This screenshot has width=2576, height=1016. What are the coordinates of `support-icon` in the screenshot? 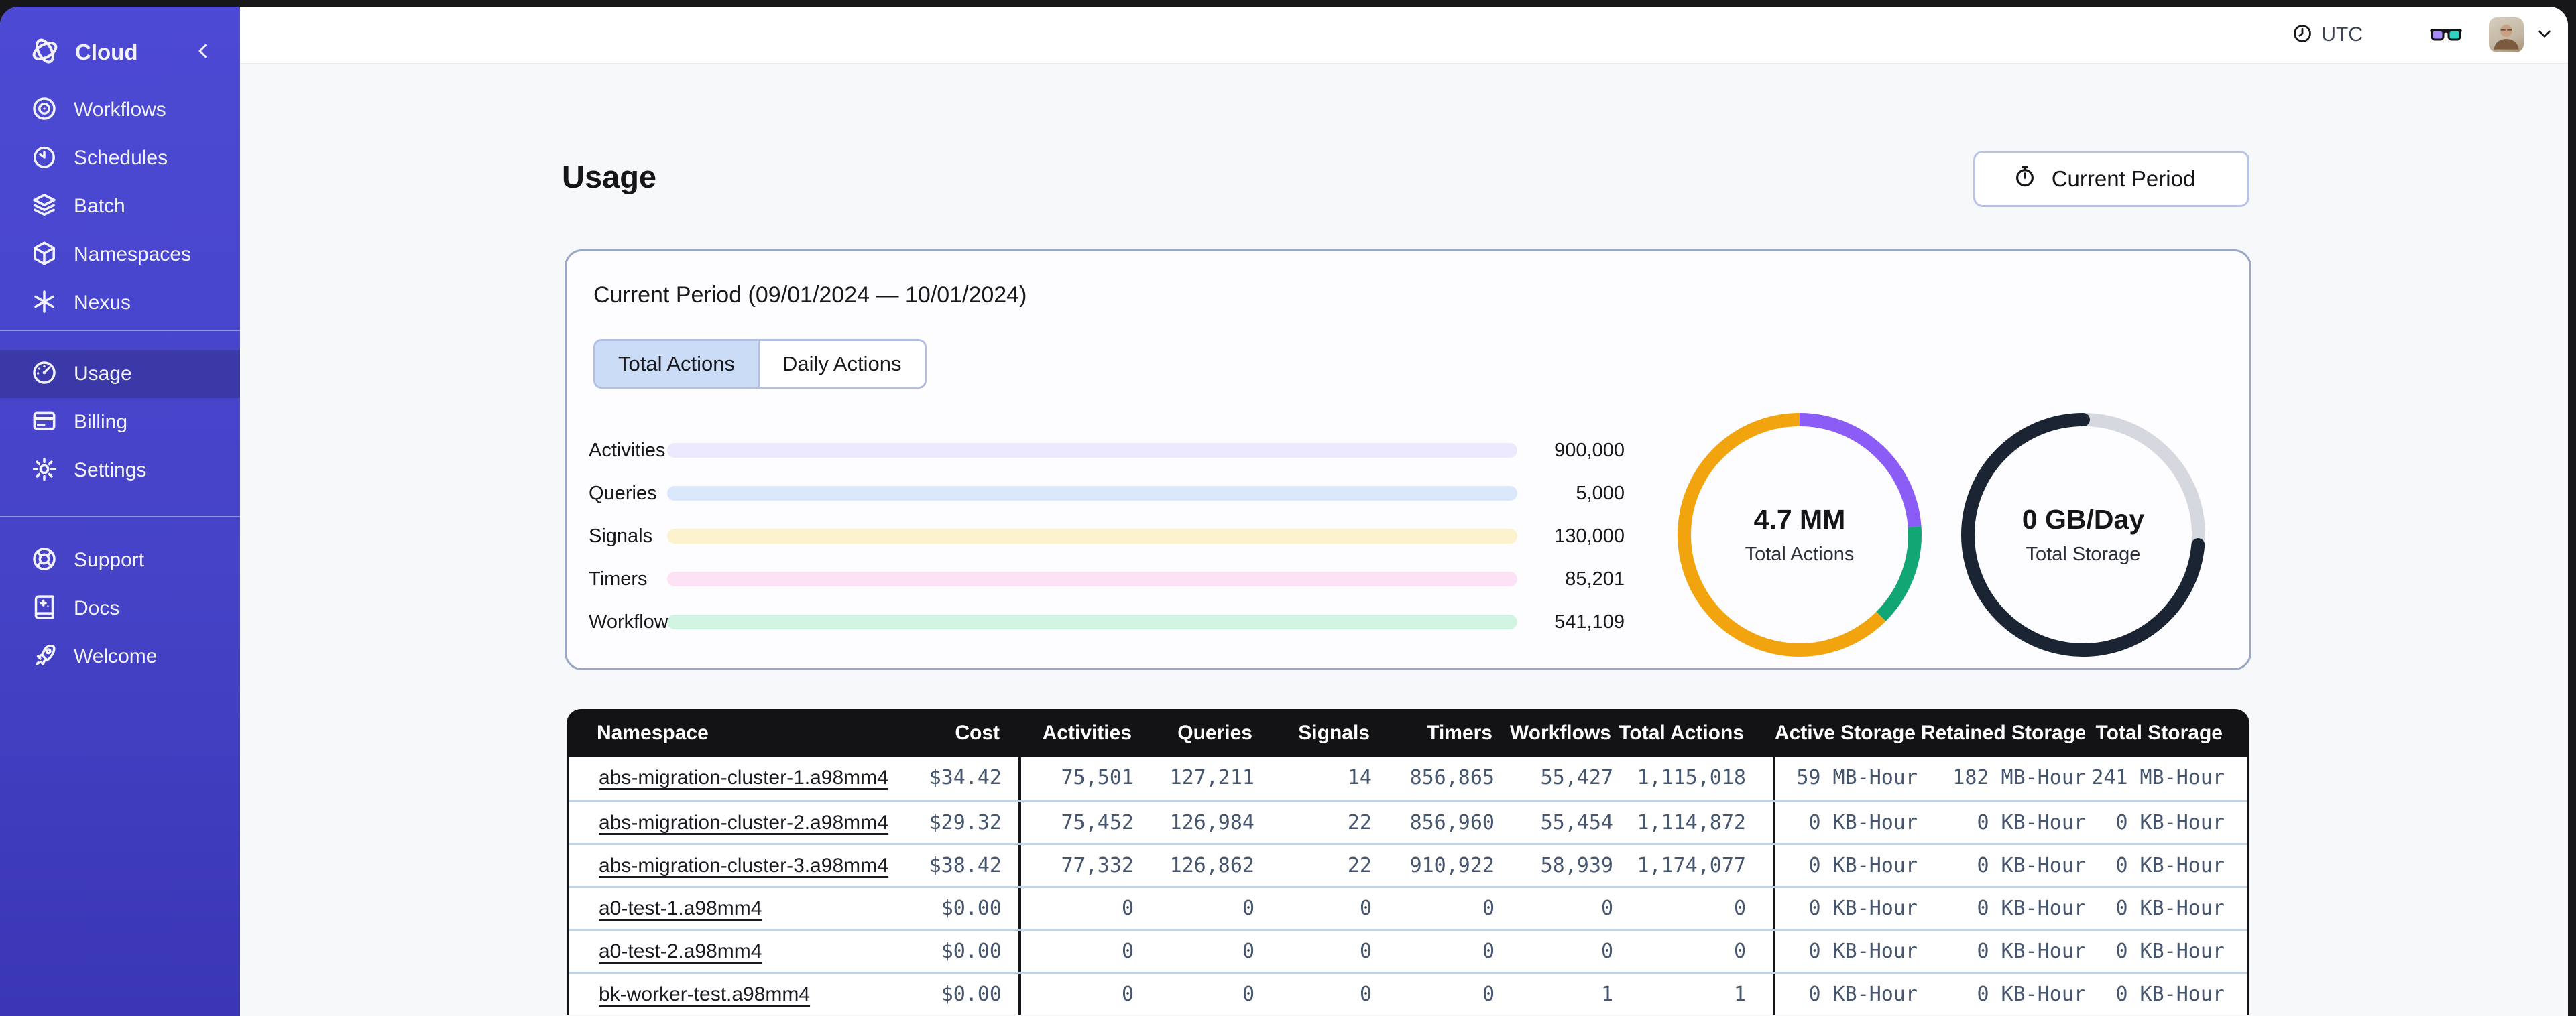 It's located at (44, 561).